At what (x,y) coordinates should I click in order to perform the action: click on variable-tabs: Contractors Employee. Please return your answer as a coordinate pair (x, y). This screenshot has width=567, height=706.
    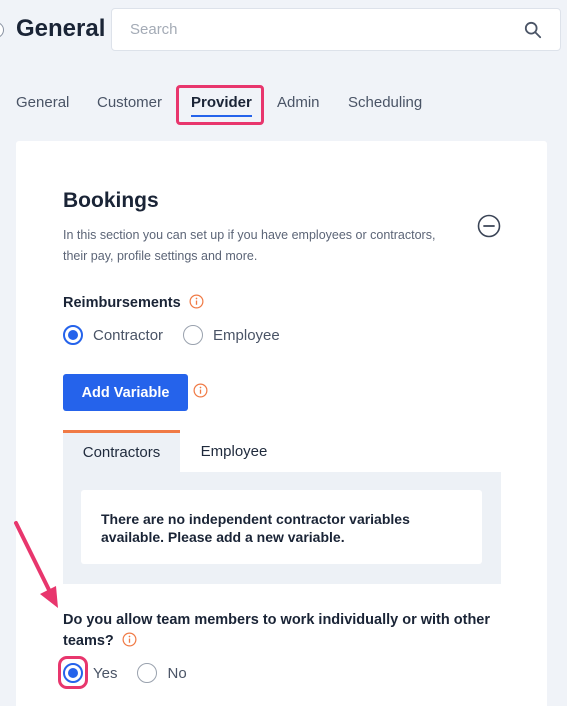
    Looking at the image, I should click on (282, 451).